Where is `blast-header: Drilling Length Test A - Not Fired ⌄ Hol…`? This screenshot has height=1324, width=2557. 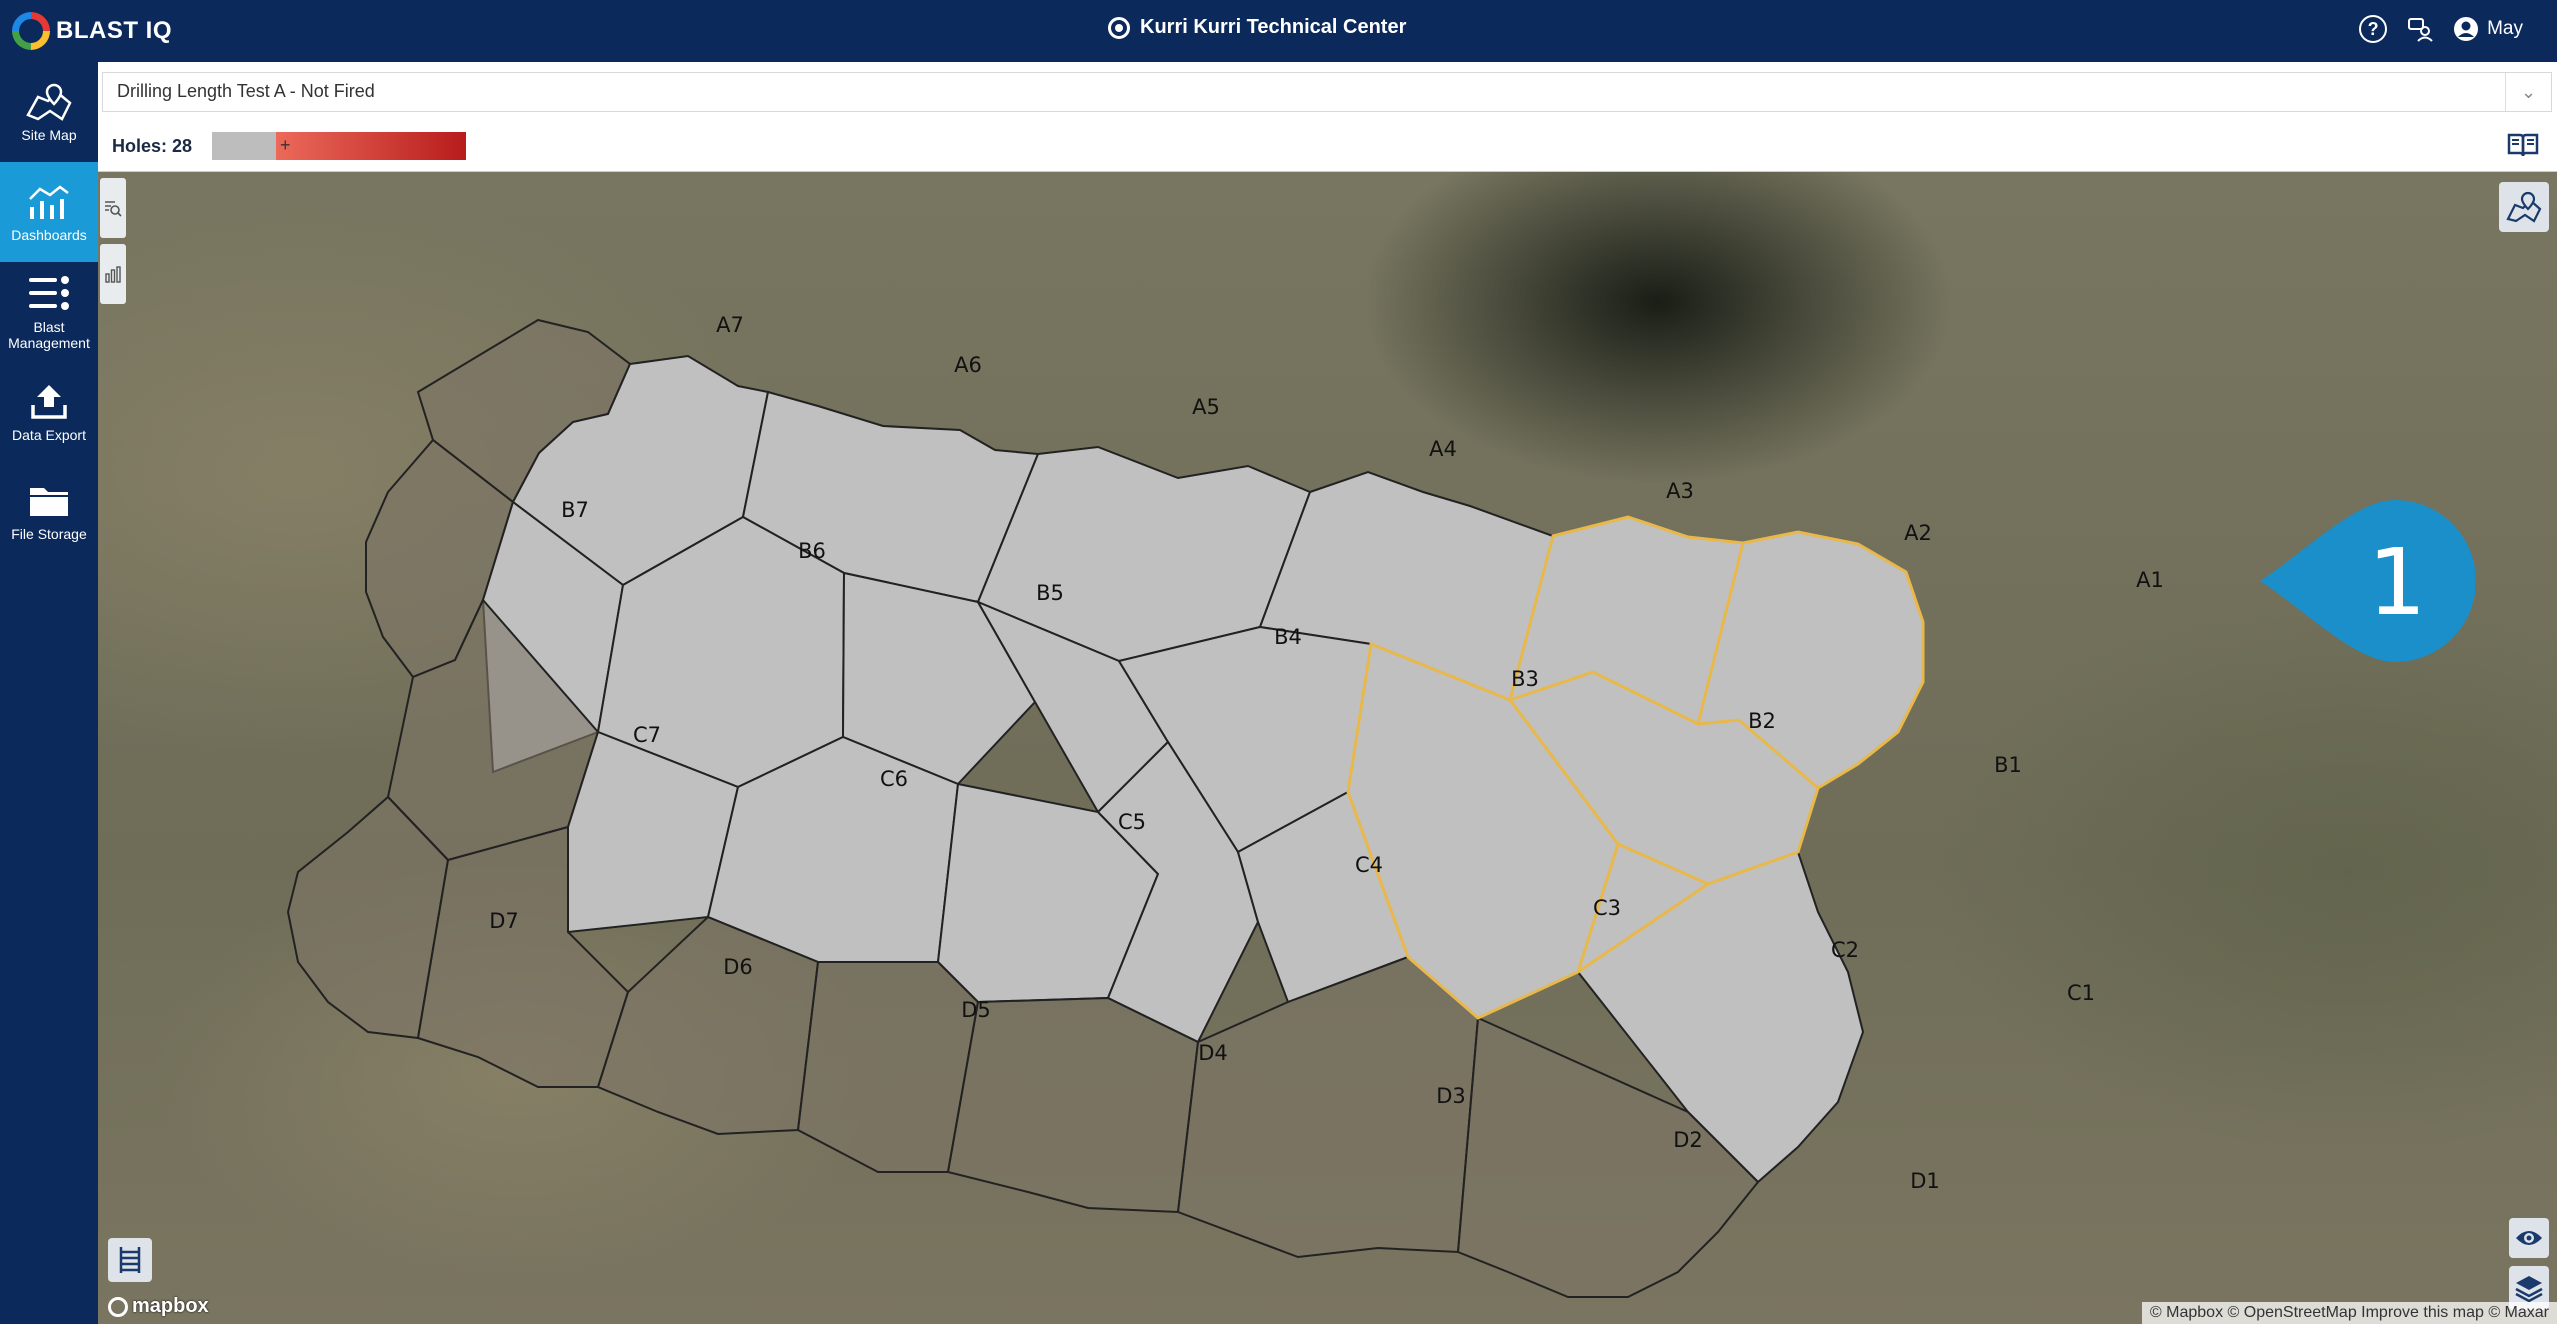
blast-header: Drilling Length Test A - Not Fired ⌄ Hol… is located at coordinates (1327, 117).